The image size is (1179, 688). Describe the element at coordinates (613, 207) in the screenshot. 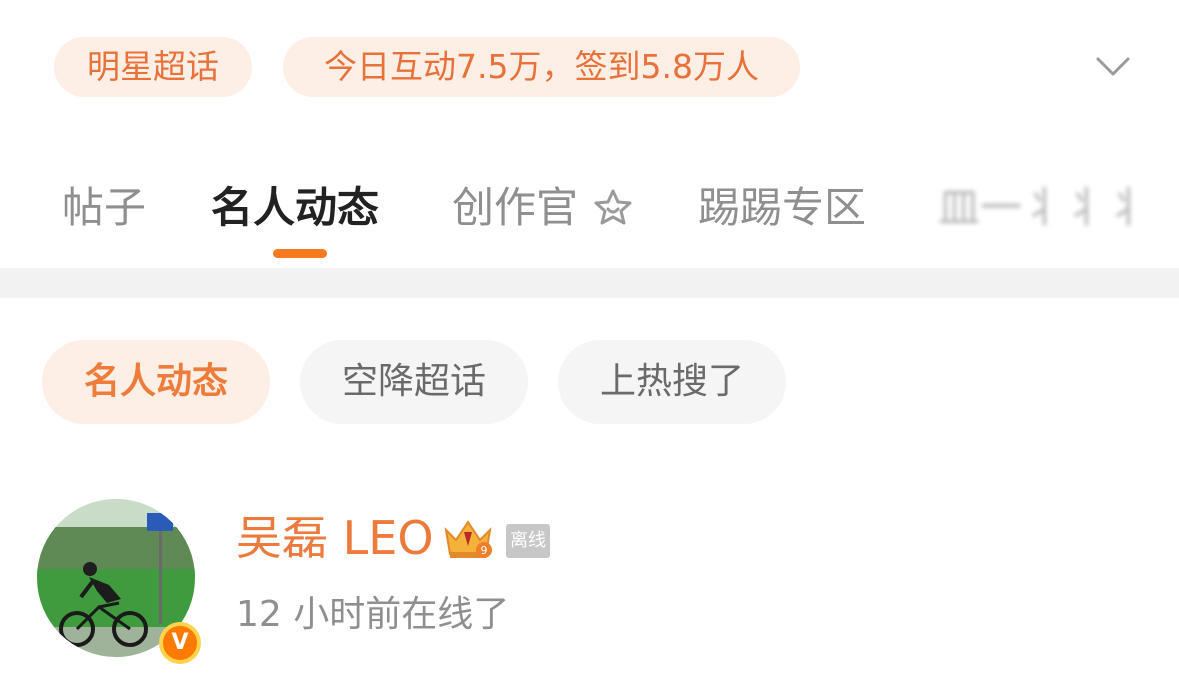

I see `star-badge-icon` at that location.